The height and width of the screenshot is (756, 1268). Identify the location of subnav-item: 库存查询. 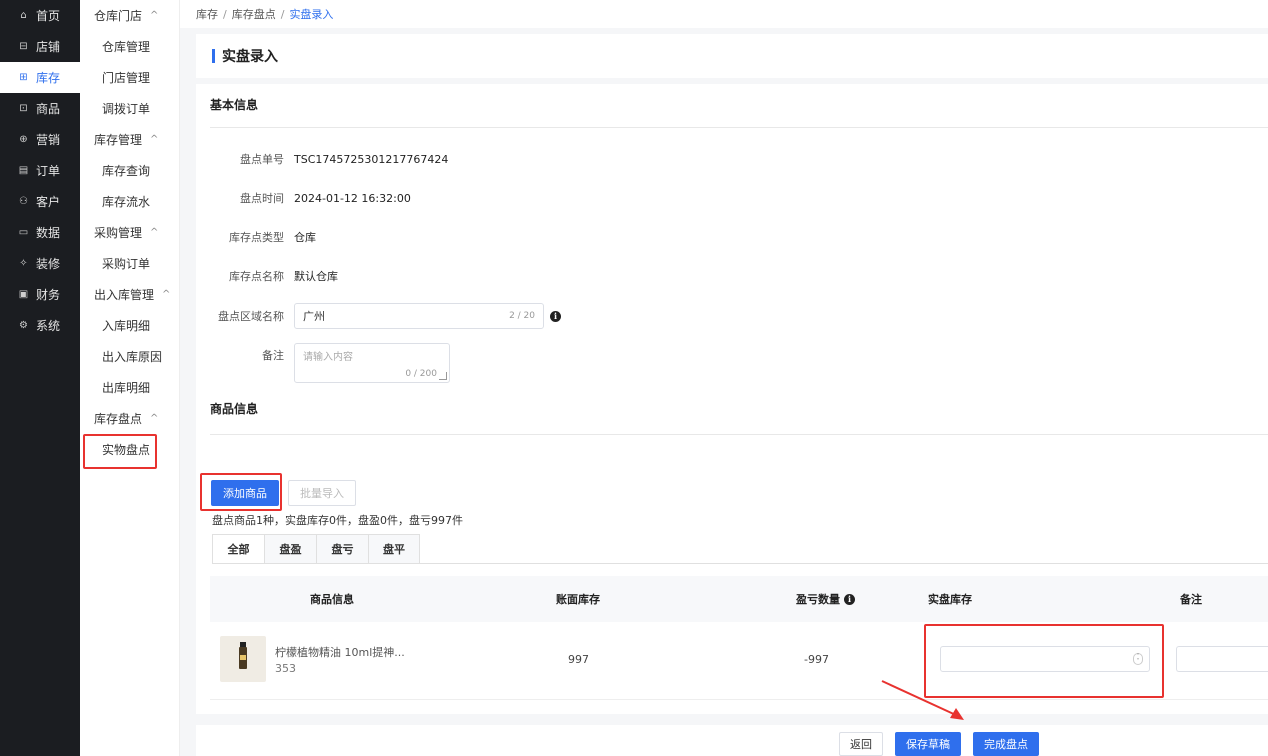
(129, 170).